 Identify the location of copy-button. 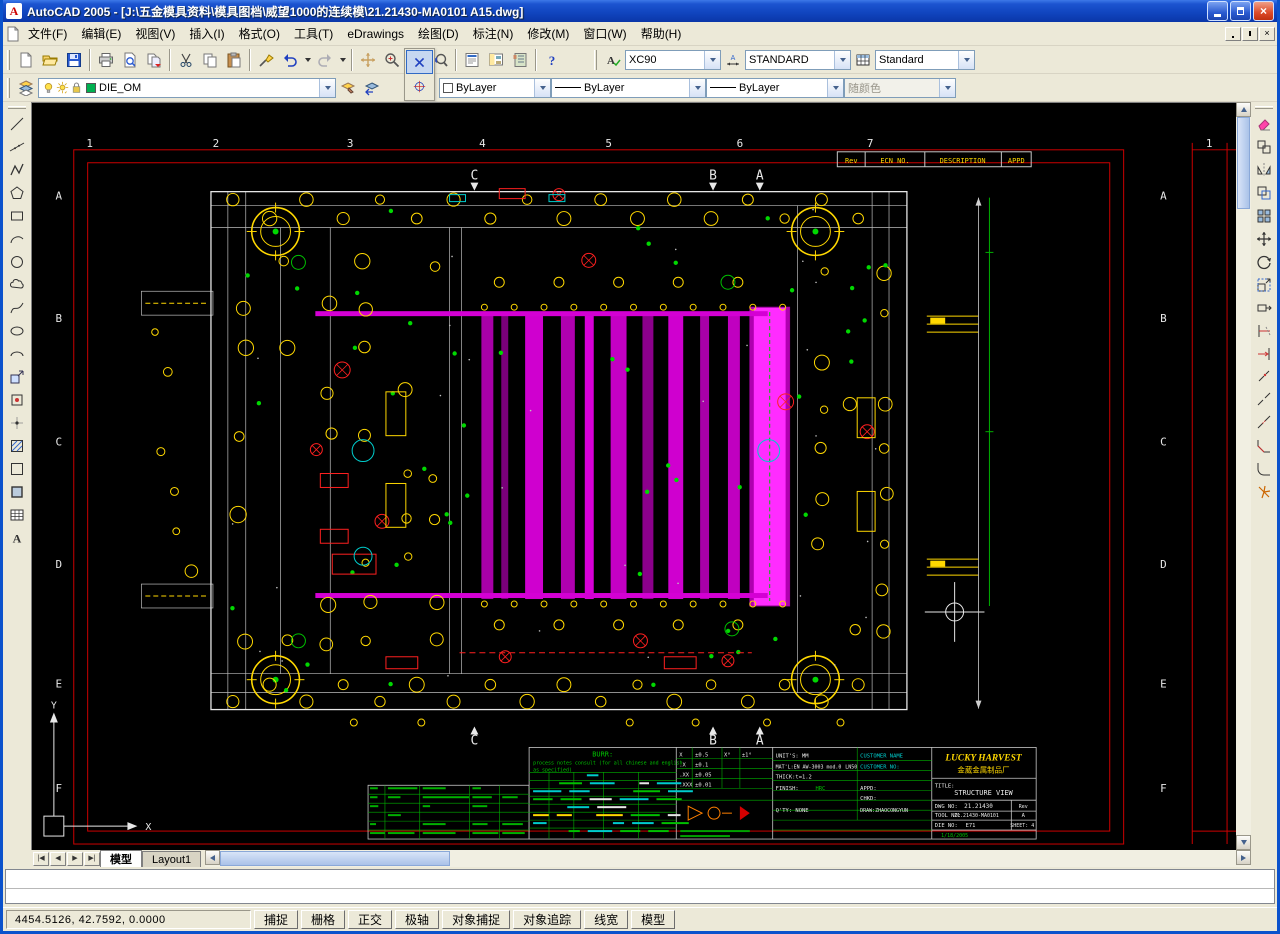
(210, 59).